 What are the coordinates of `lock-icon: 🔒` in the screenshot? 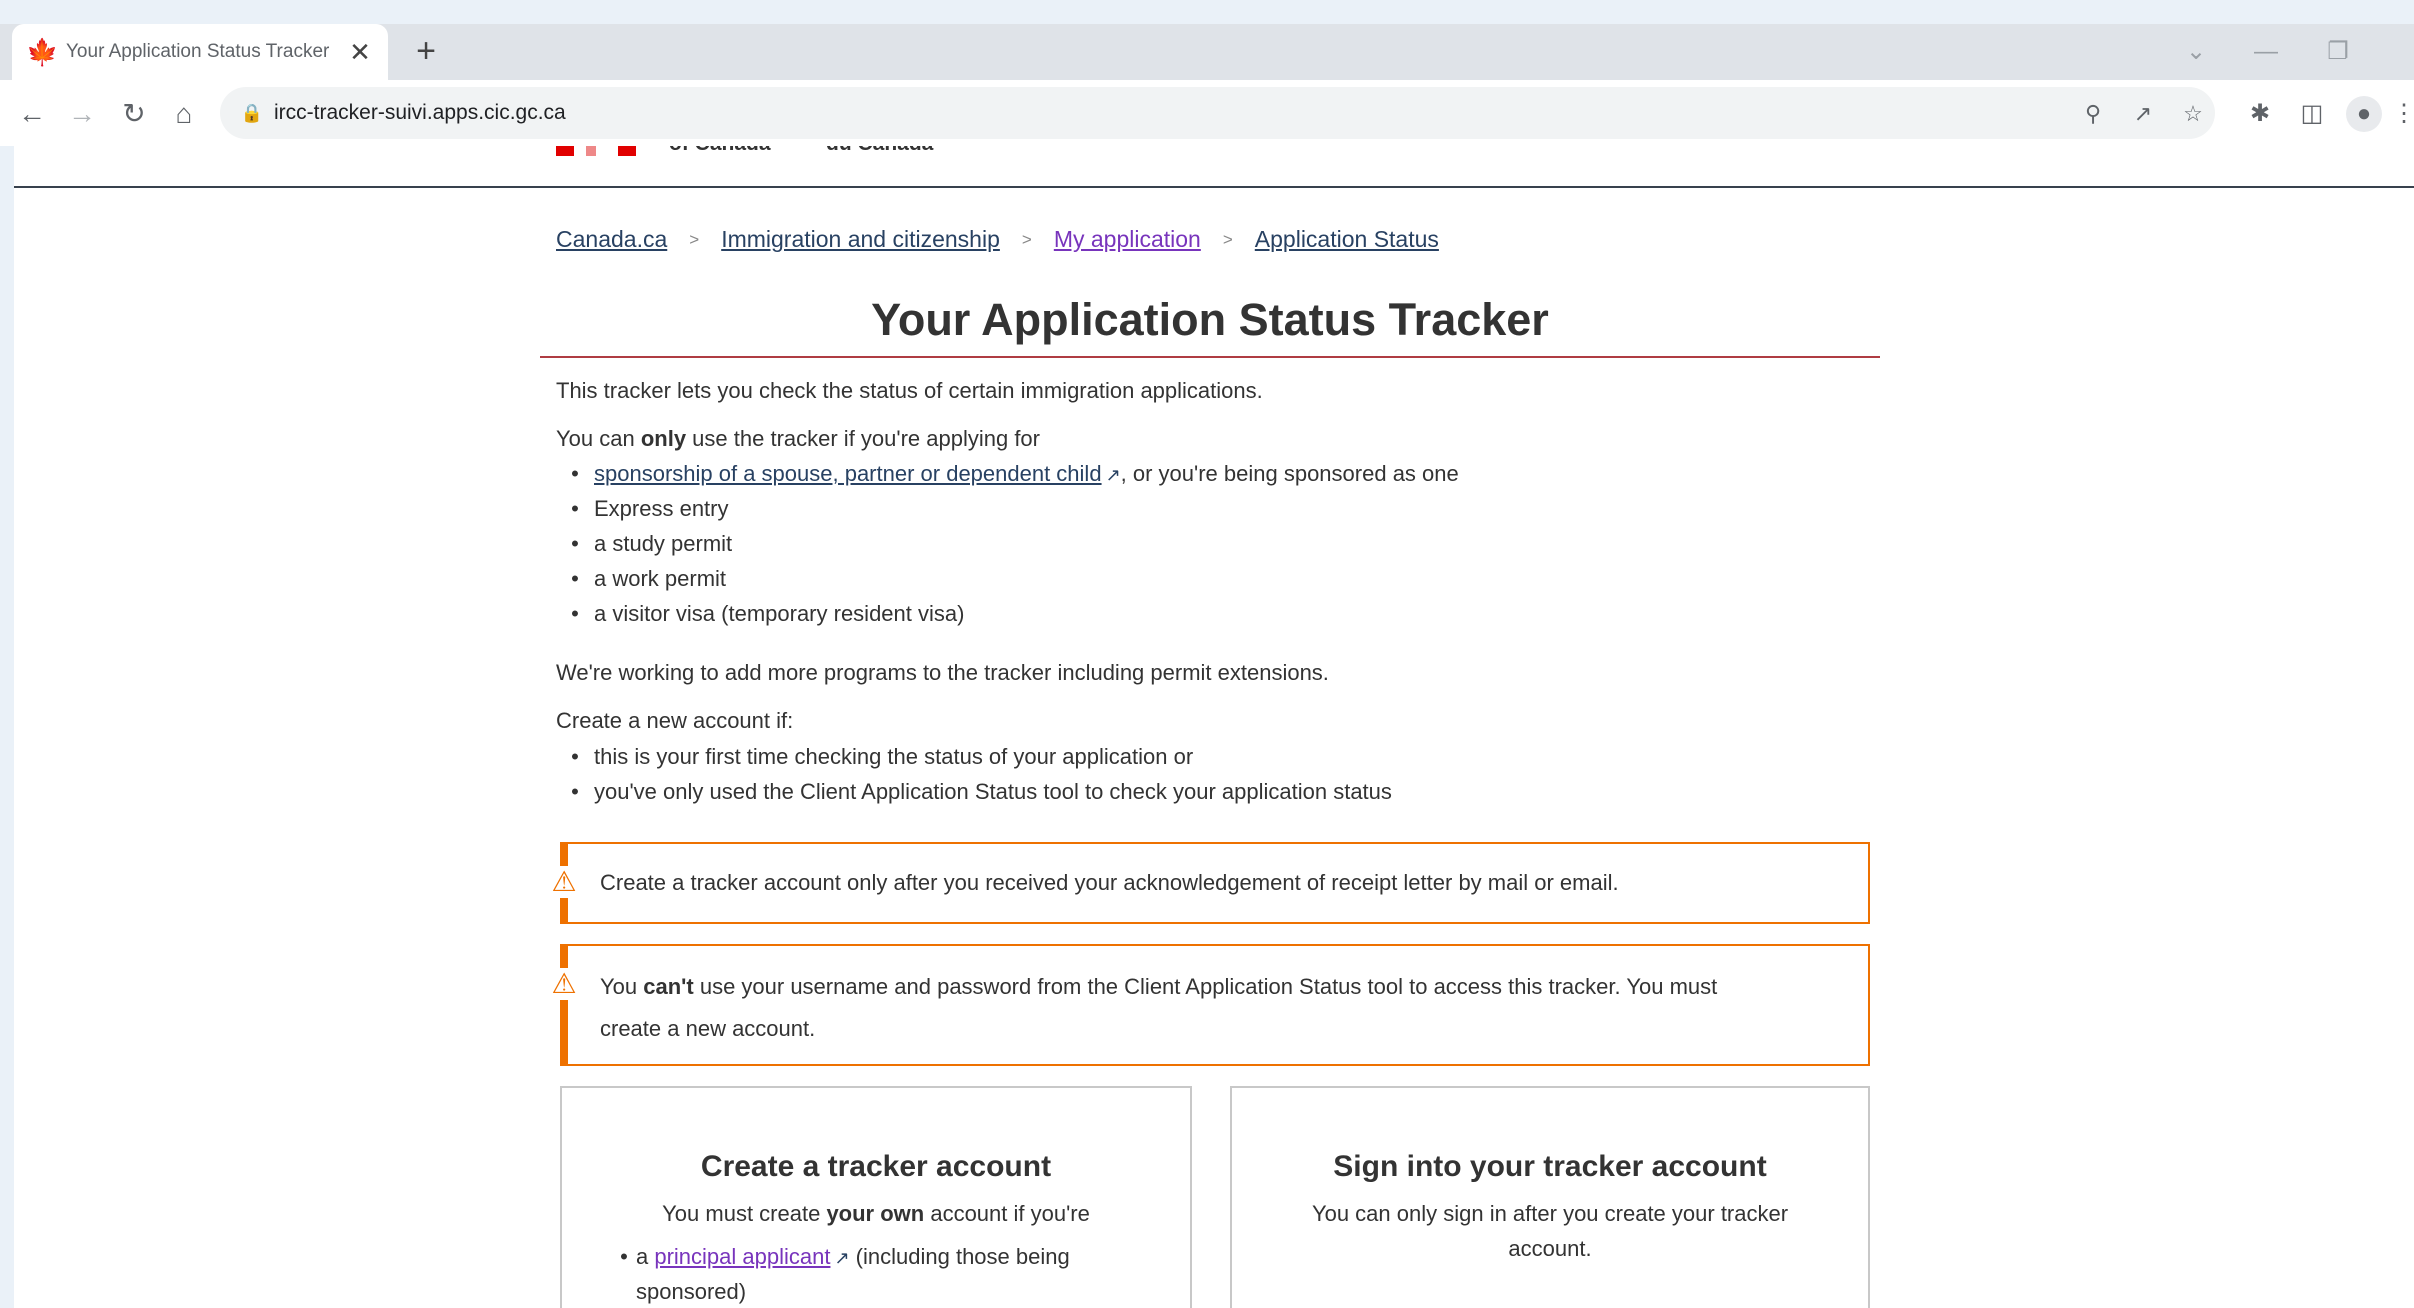 It's located at (252, 113).